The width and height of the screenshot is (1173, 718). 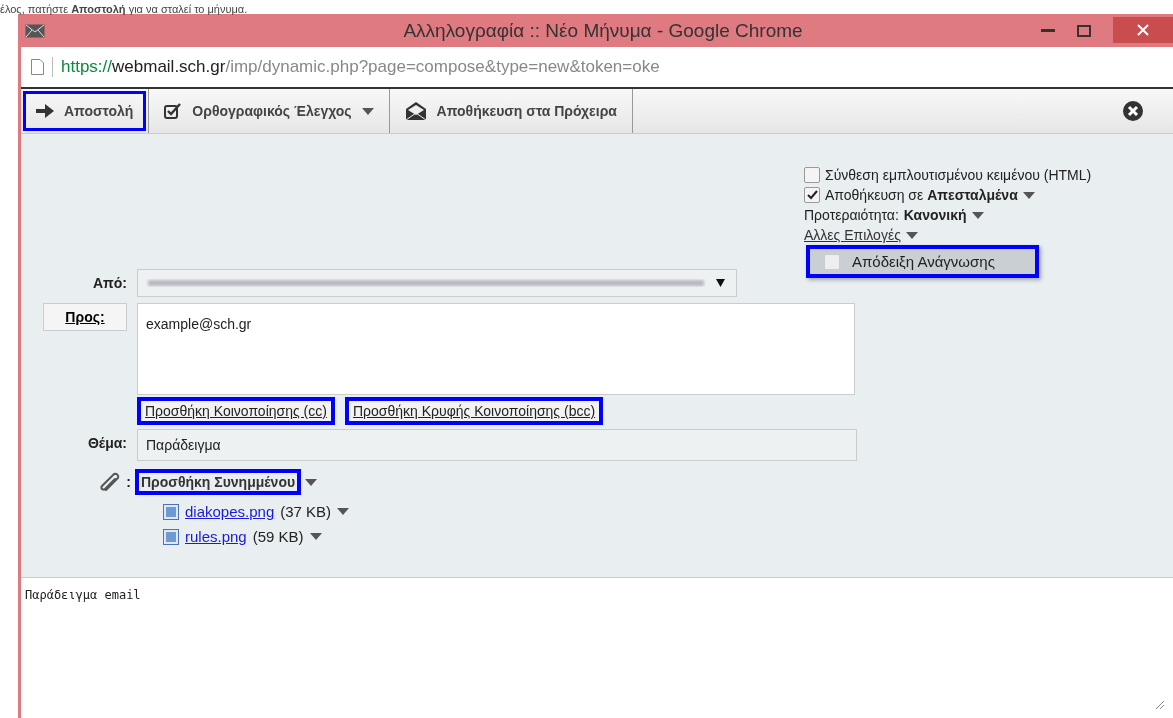 What do you see at coordinates (173, 111) in the screenshot?
I see `checkbox-icon` at bounding box center [173, 111].